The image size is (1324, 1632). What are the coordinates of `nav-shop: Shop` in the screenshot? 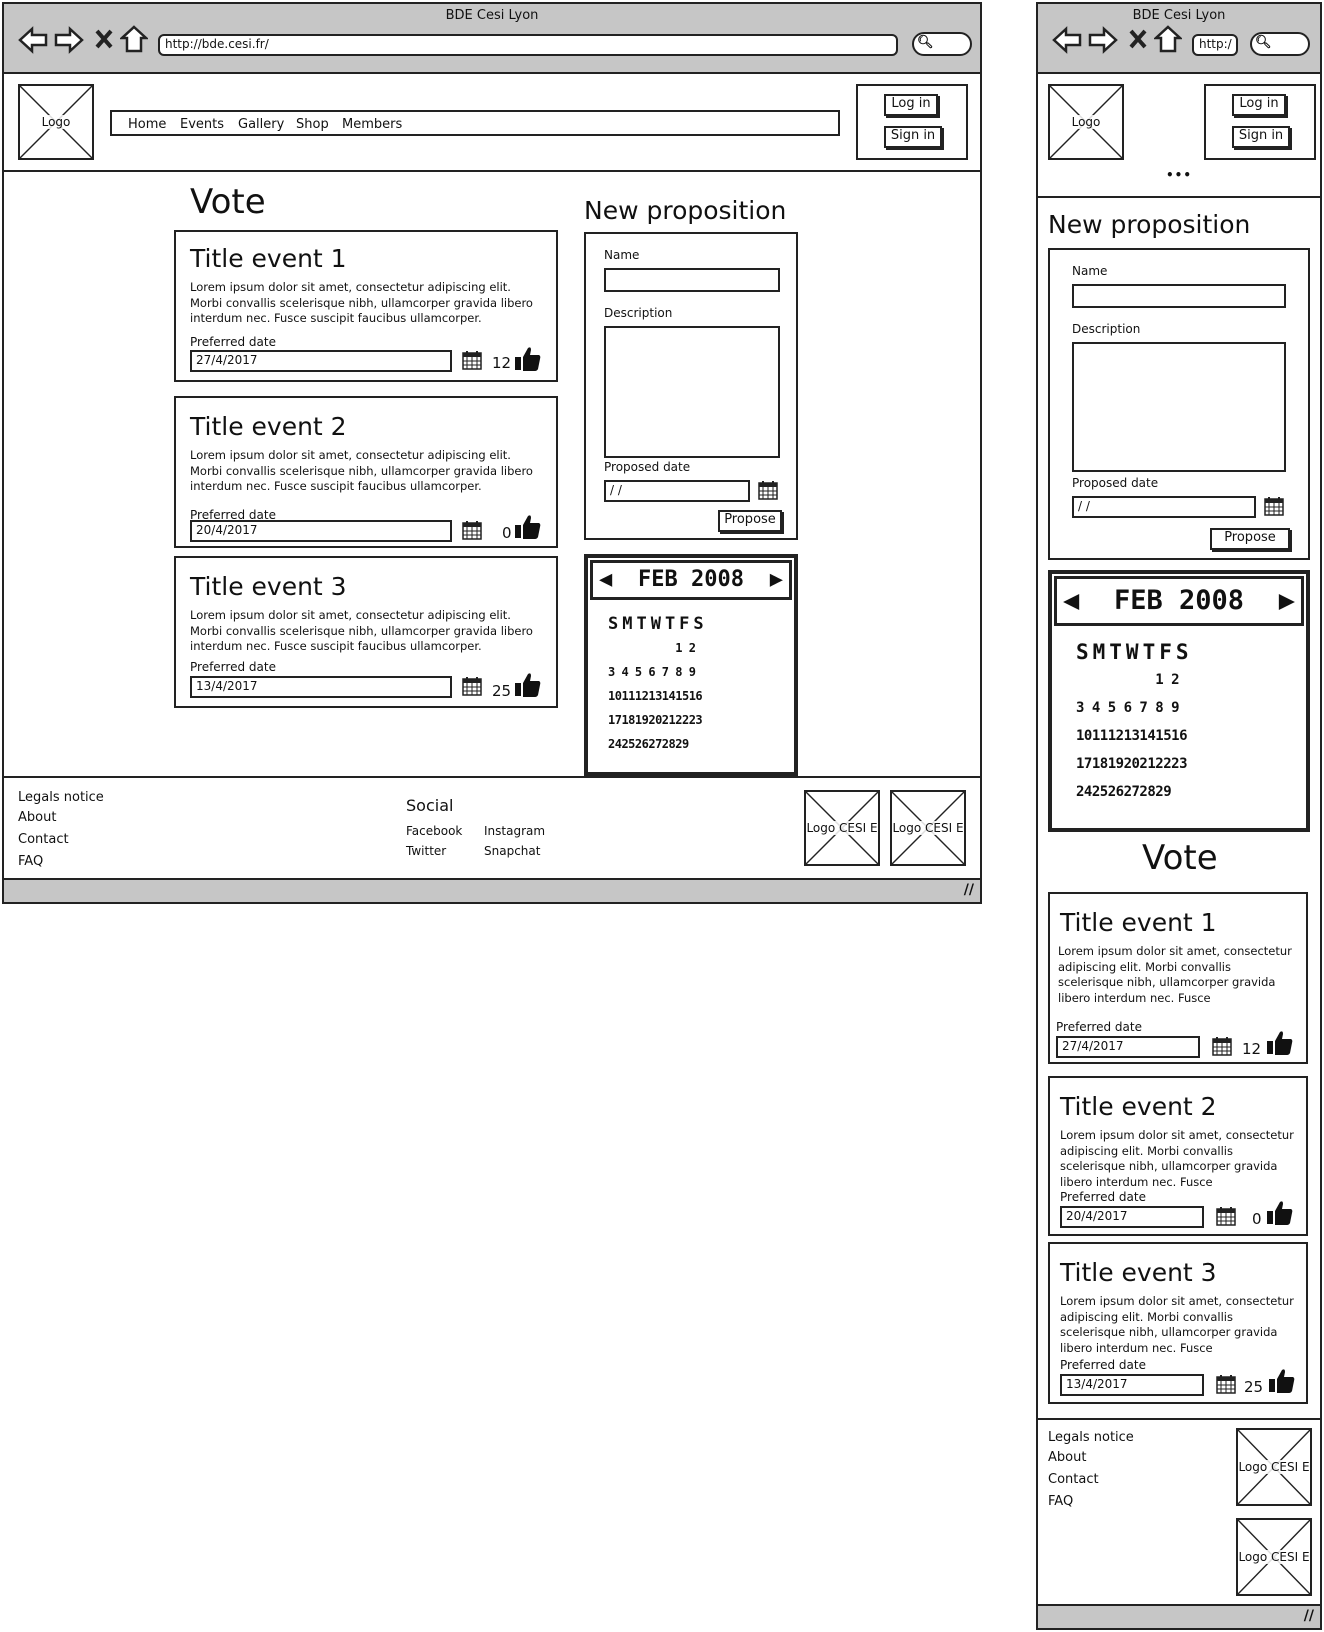 It's located at (312, 124).